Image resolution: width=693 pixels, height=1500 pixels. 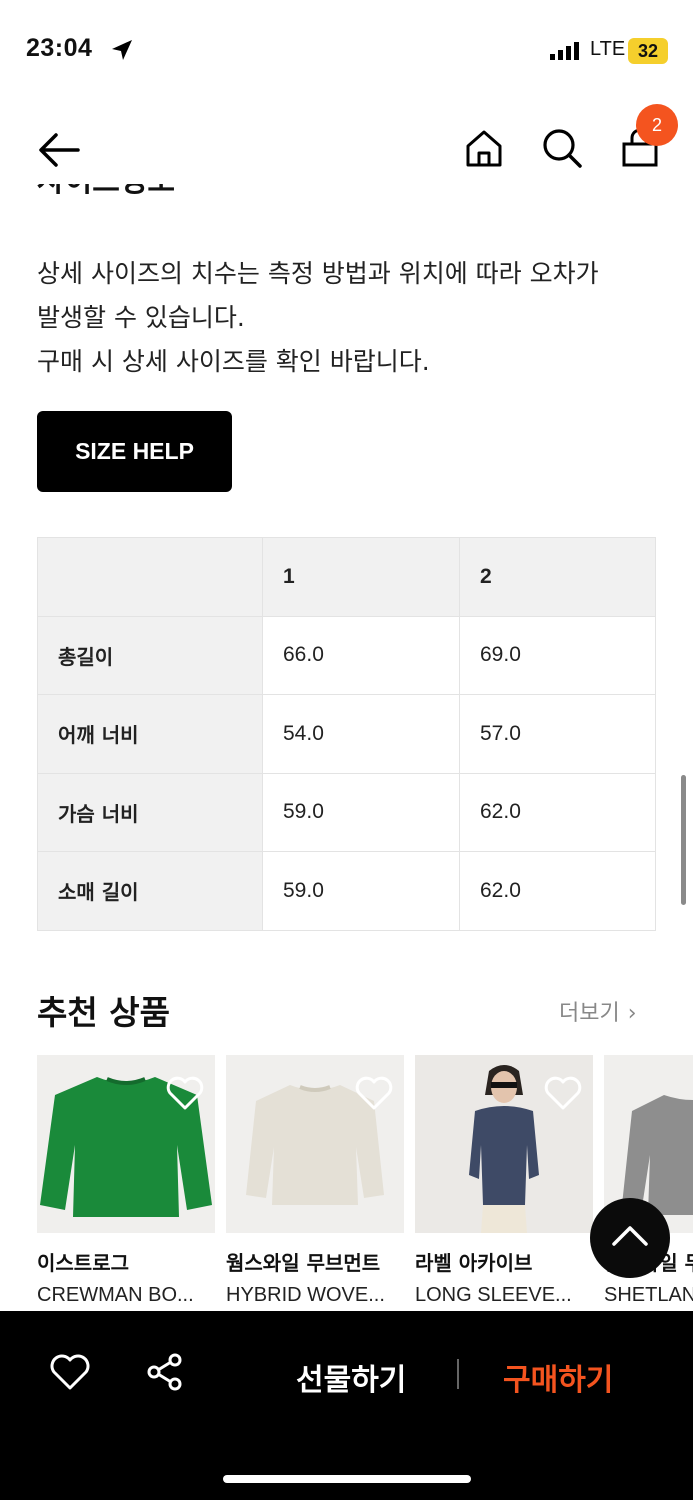 What do you see at coordinates (150, 734) in the screenshot?
I see `row-label: 어깨 너비` at bounding box center [150, 734].